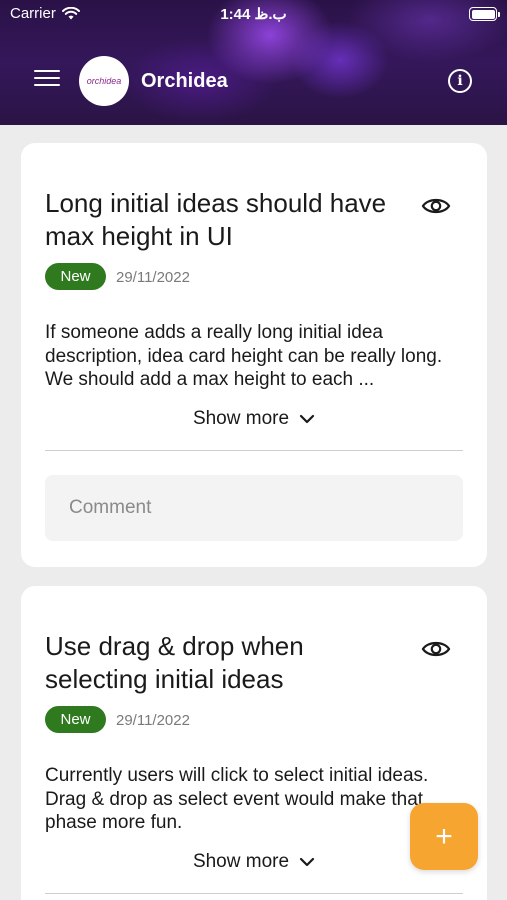 The height and width of the screenshot is (900, 507). I want to click on logo-text: orchidea, so click(104, 81).